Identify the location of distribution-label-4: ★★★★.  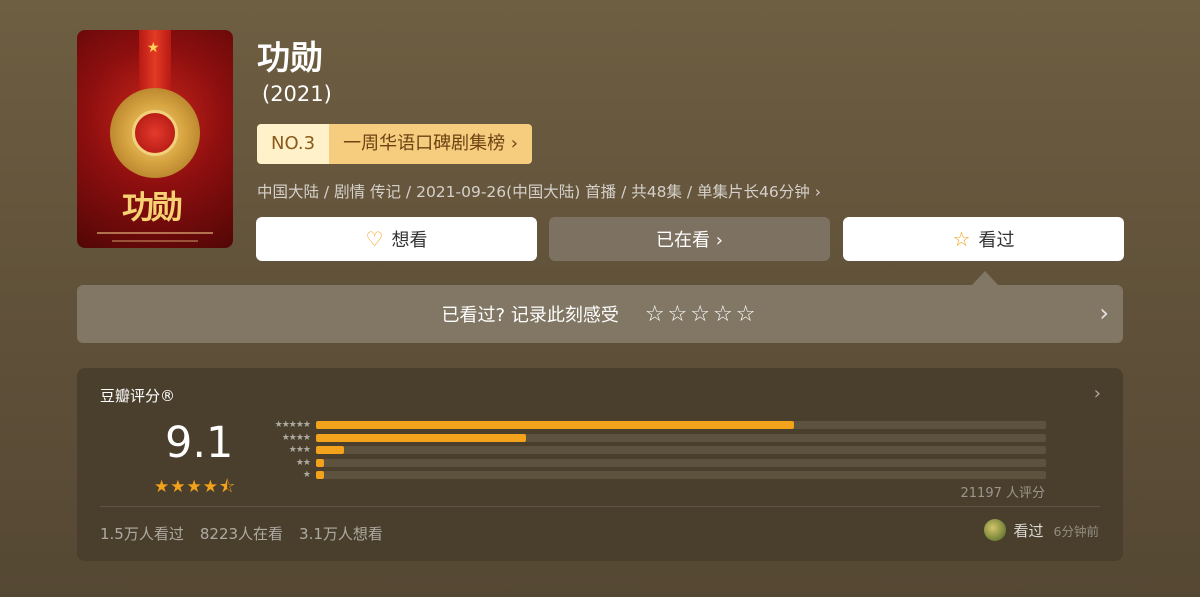
(296, 437).